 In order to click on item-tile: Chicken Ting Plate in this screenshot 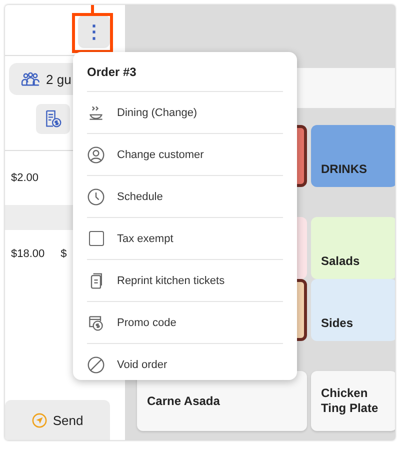, I will do `click(353, 401)`.